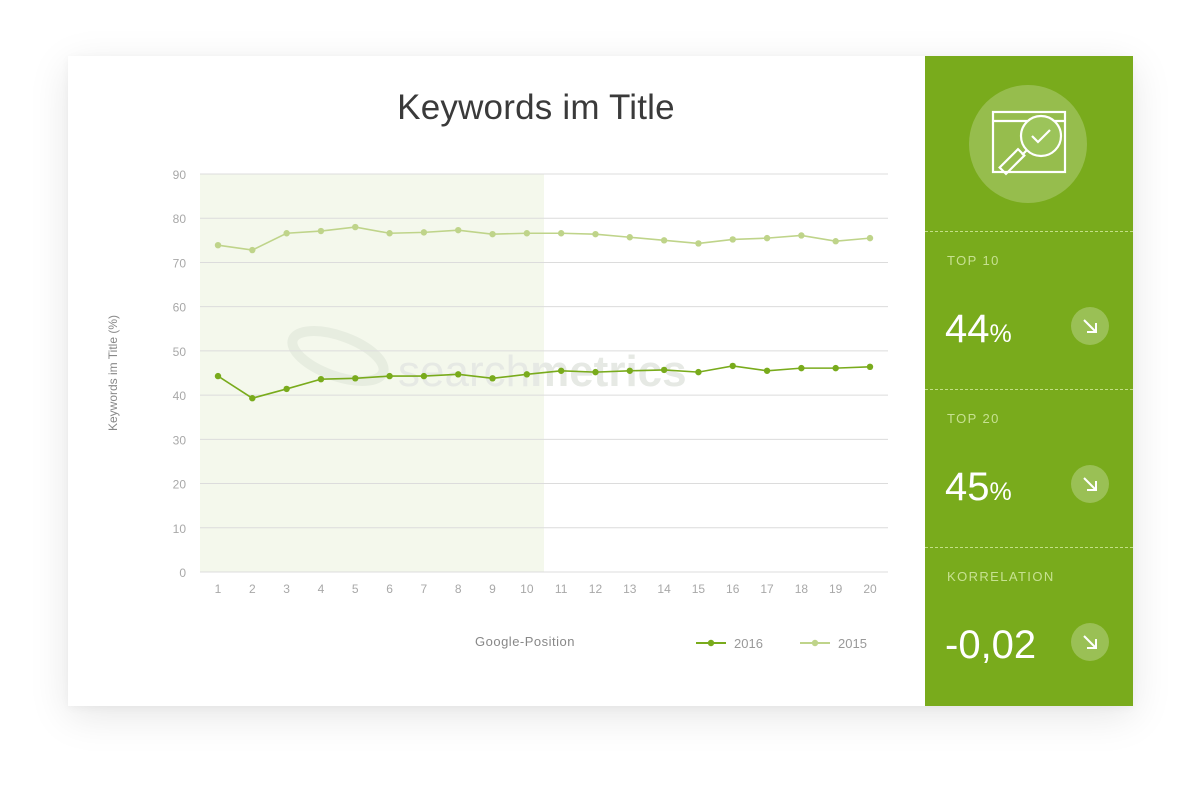 Image resolution: width=1200 pixels, height=785 pixels. Describe the element at coordinates (492, 589) in the screenshot. I see `x-tick-label: 9` at that location.